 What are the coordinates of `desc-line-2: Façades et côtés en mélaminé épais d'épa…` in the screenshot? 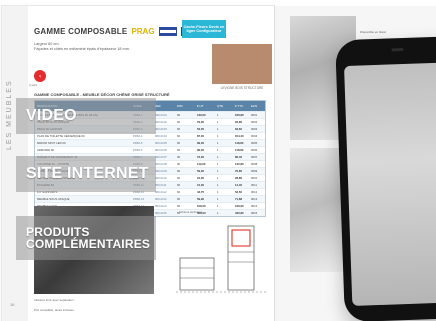 It's located at (82, 49).